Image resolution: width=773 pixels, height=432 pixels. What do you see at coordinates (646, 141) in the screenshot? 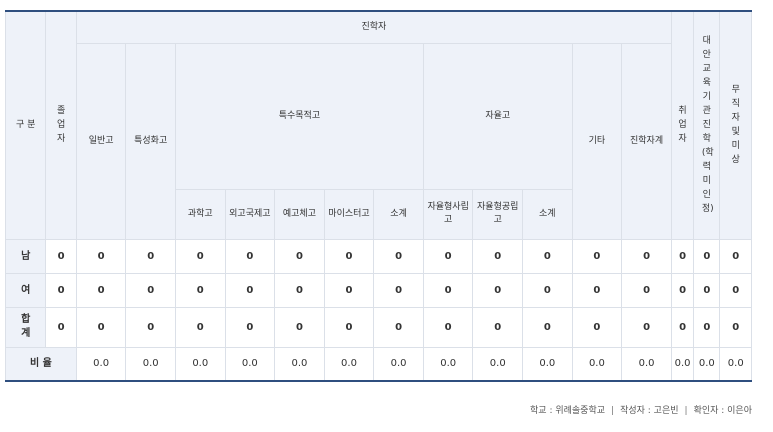
I see `header-advancement-total: 진학자계` at bounding box center [646, 141].